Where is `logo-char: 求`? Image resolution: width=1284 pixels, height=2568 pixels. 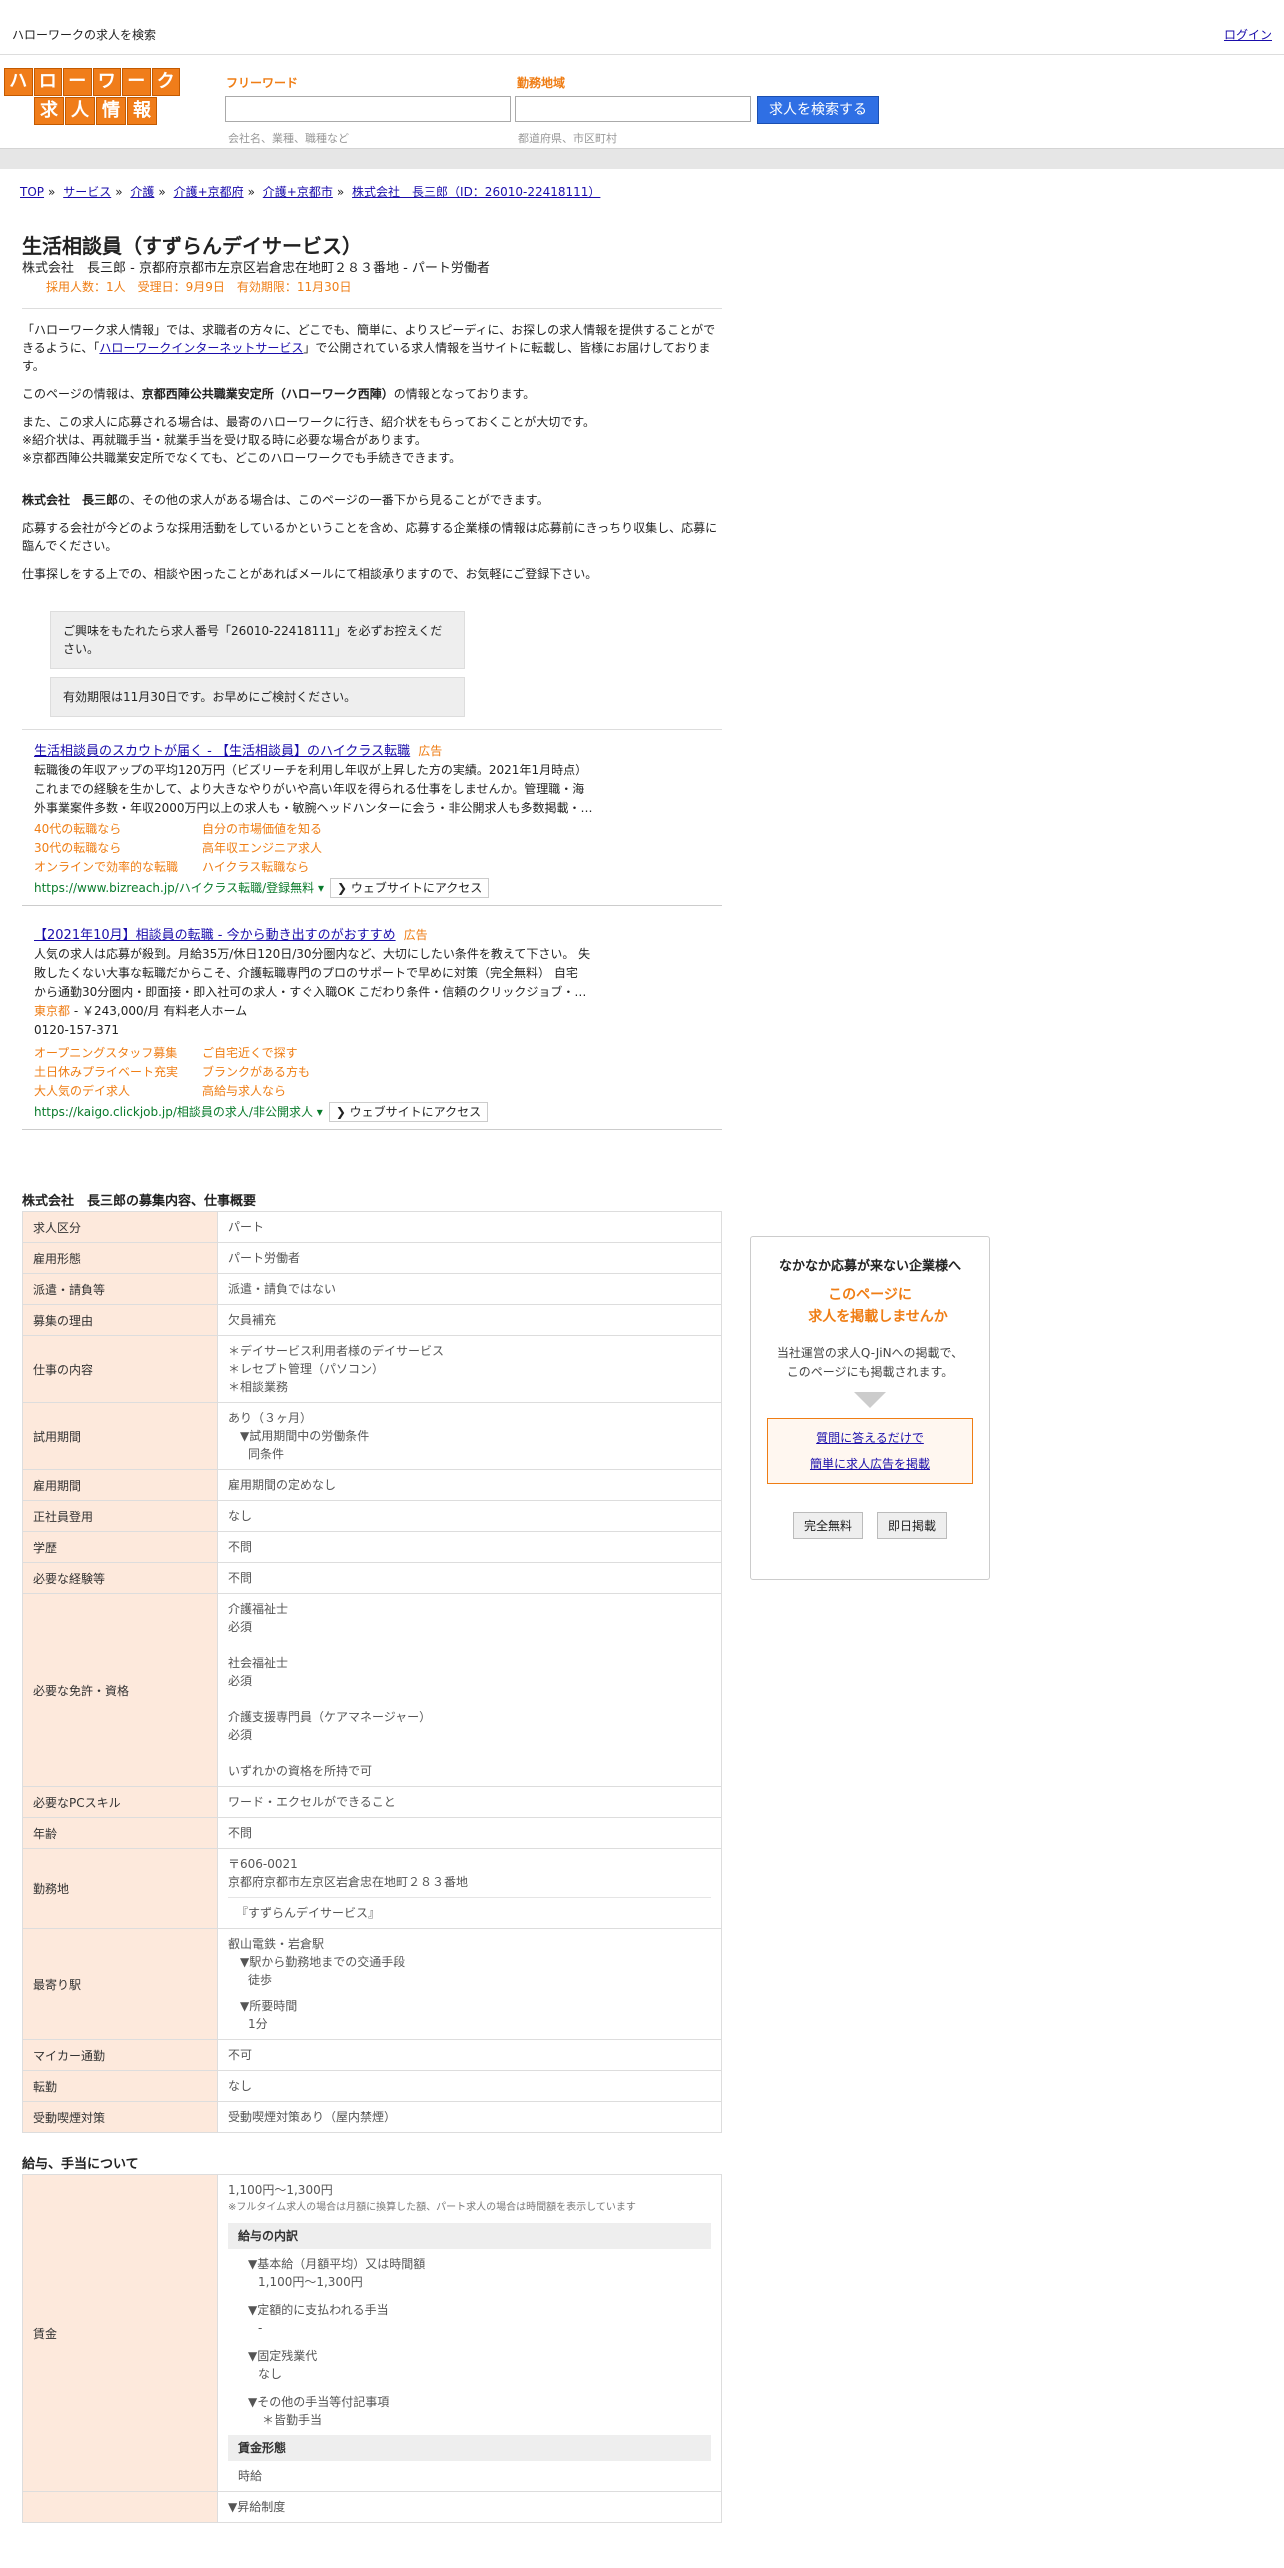
logo-char: 求 is located at coordinates (49, 111).